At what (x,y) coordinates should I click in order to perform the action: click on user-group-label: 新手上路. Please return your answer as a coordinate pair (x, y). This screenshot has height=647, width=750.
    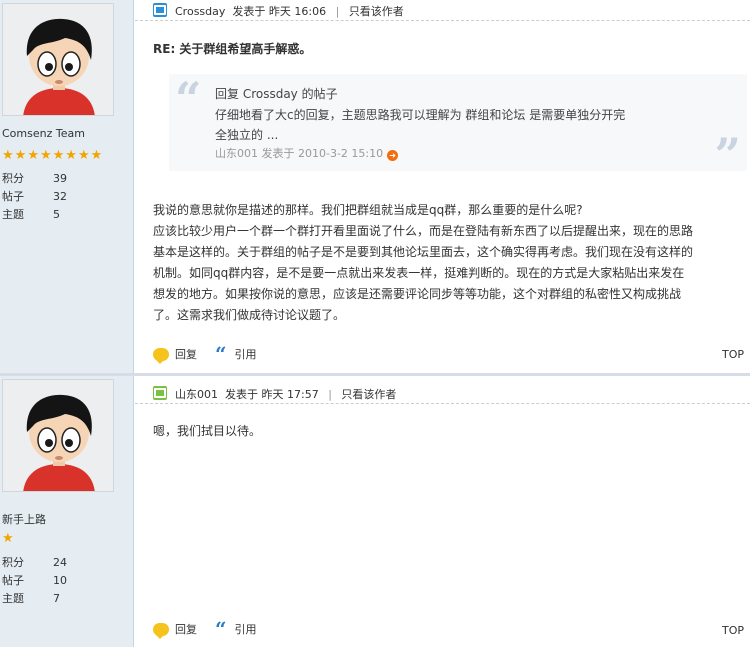
    Looking at the image, I should click on (24, 519).